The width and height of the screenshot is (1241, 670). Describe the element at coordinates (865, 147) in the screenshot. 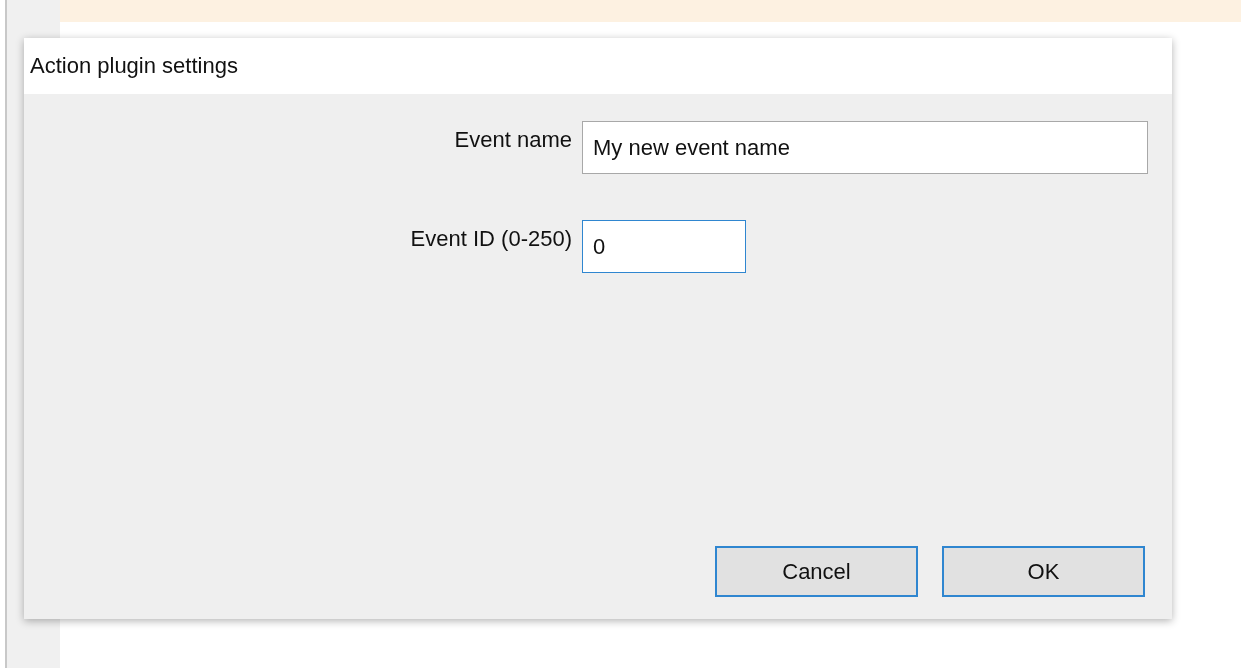

I see `input-field: My new event name` at that location.